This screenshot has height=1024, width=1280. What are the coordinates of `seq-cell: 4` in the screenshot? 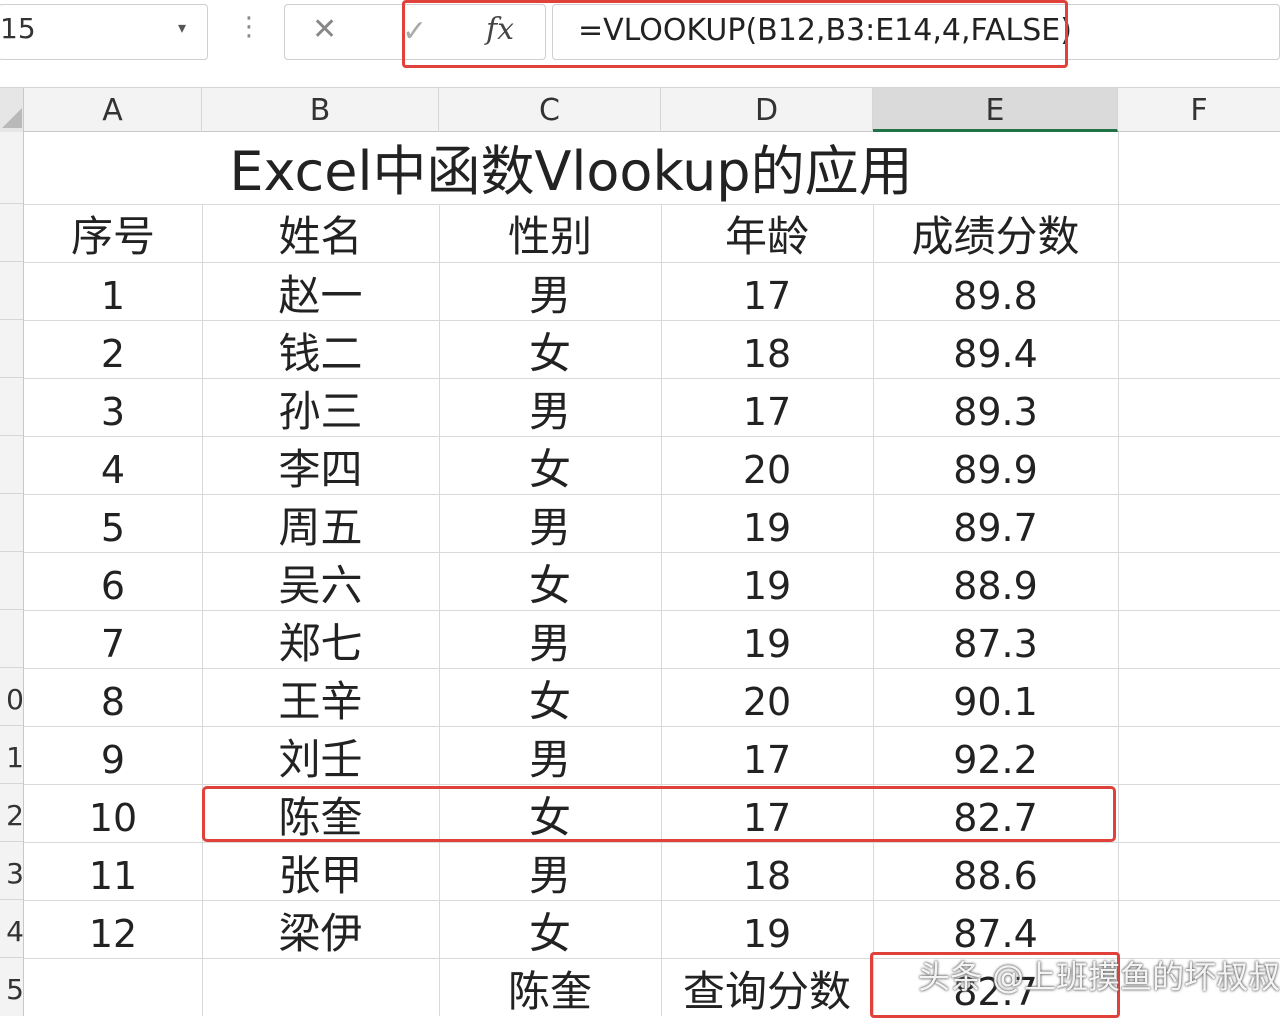 It's located at (113, 467).